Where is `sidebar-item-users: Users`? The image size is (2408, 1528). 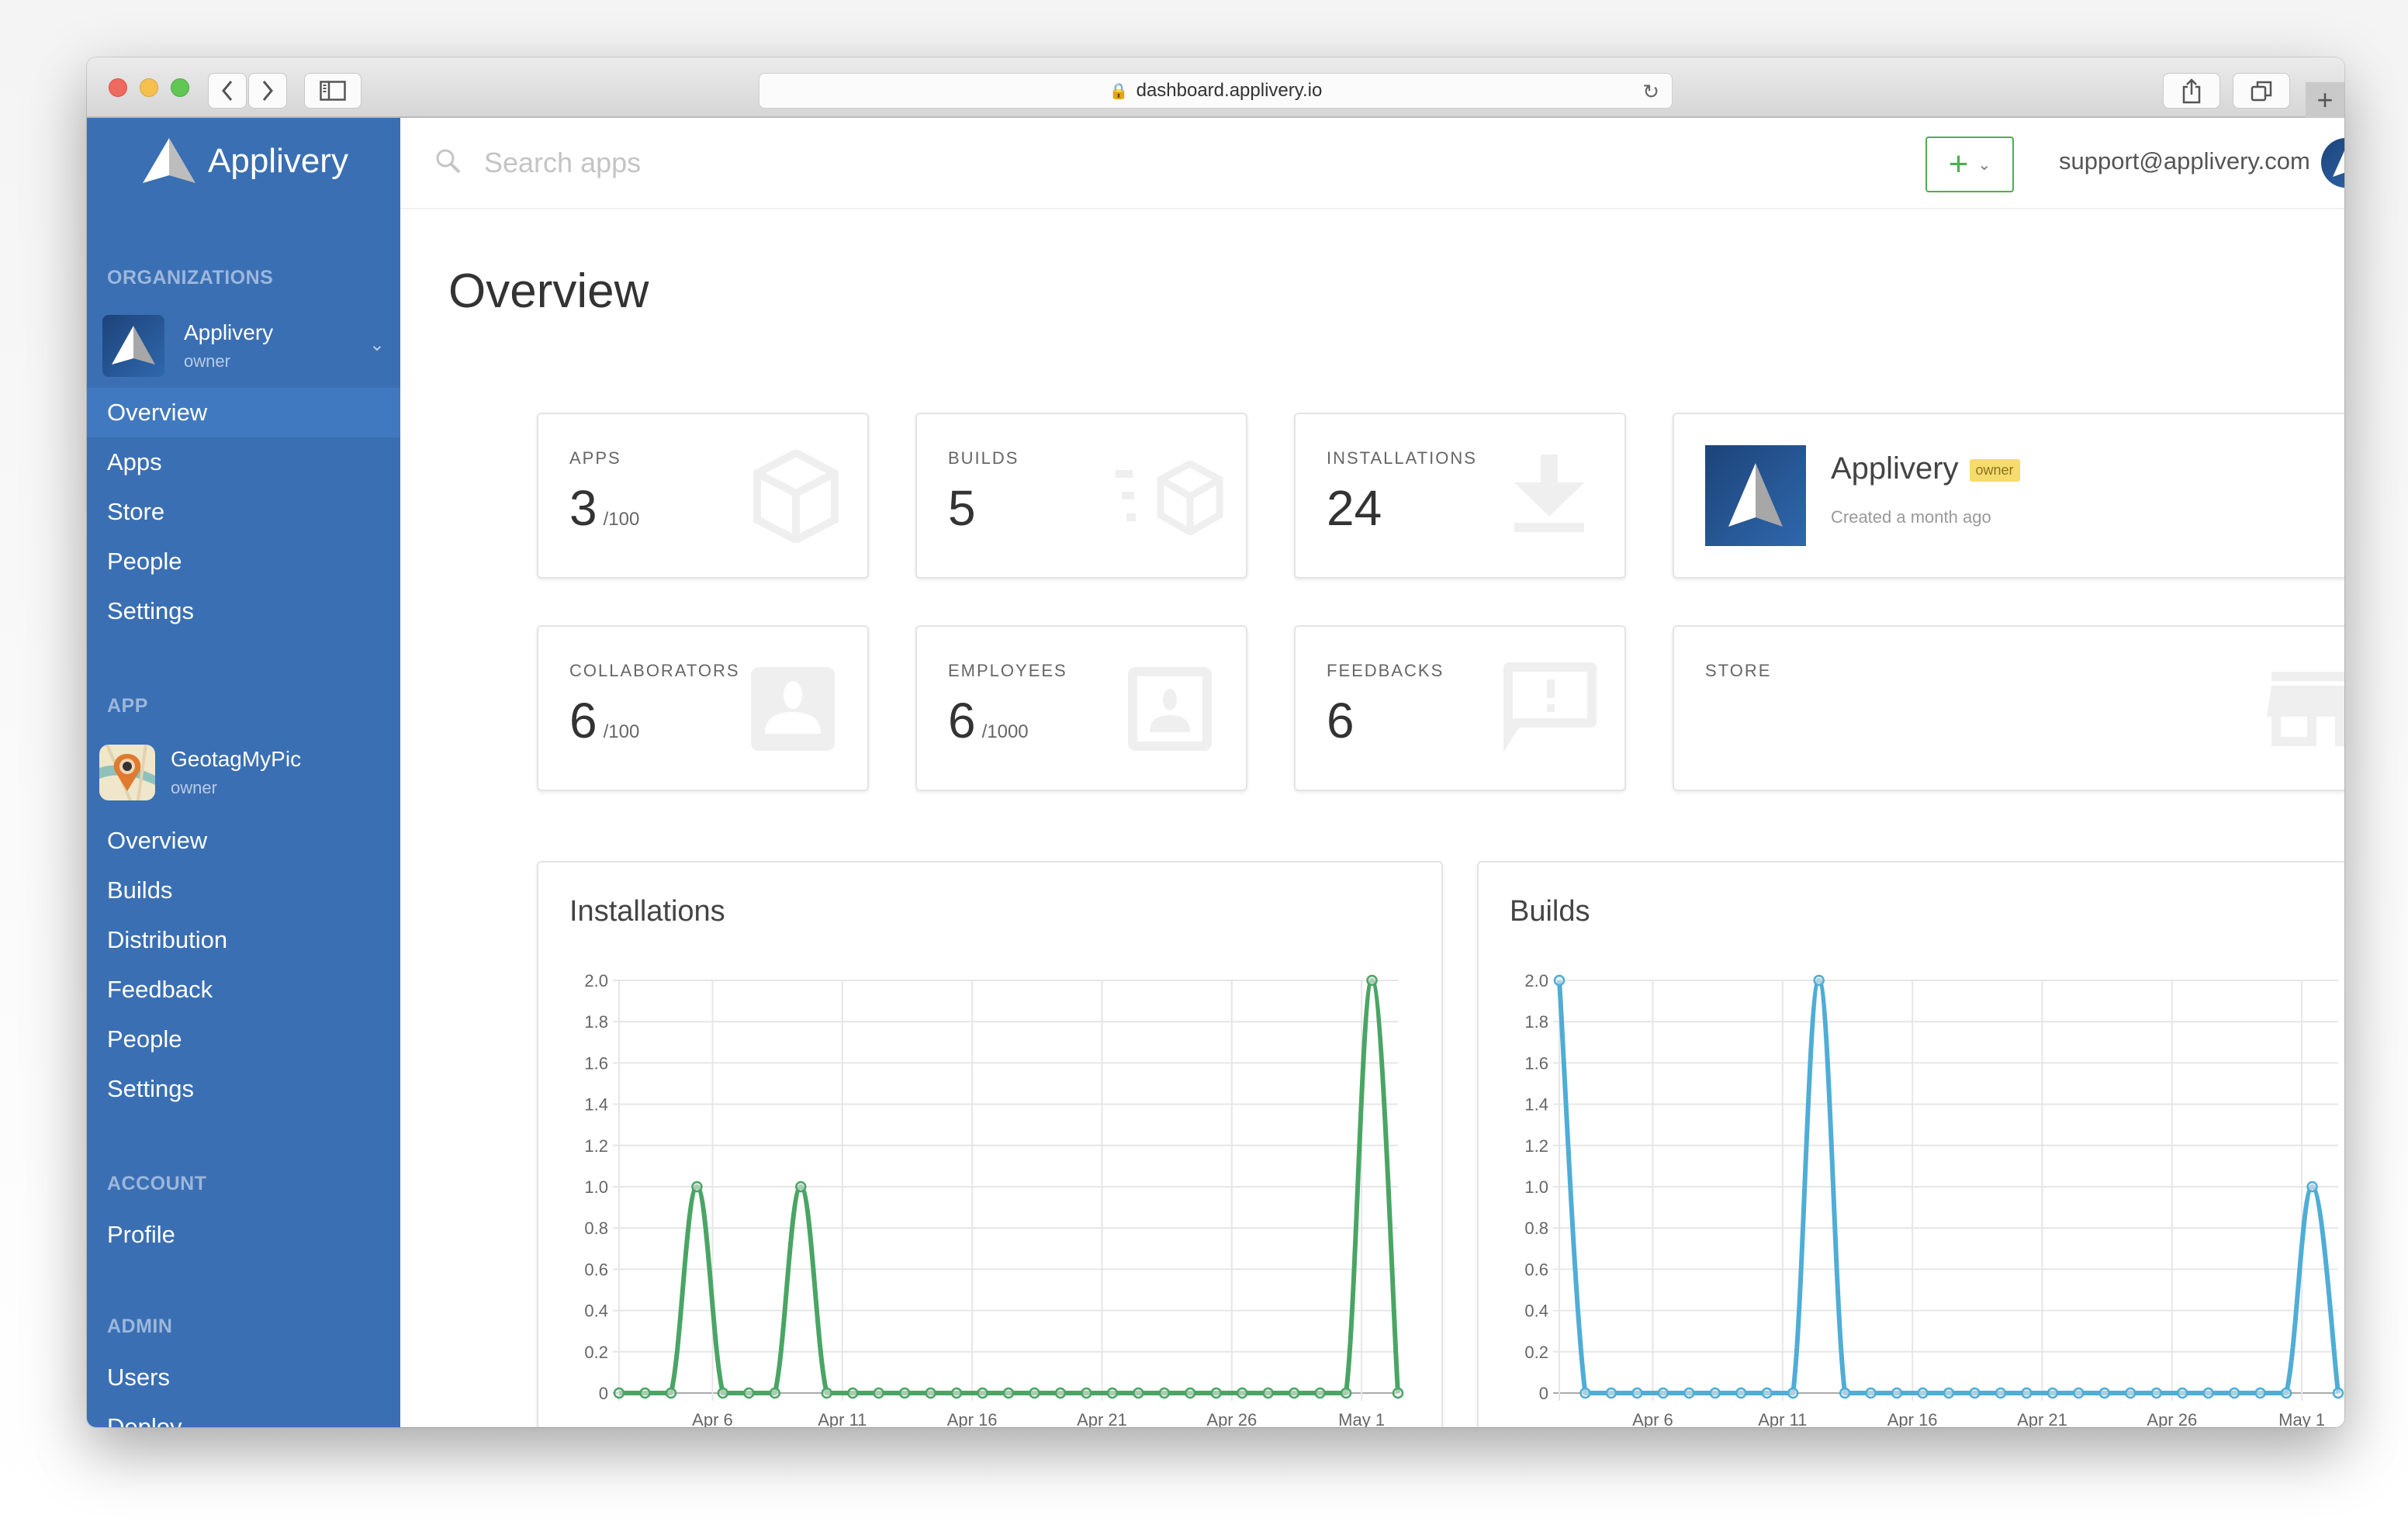 sidebar-item-users: Users is located at coordinates (244, 1377).